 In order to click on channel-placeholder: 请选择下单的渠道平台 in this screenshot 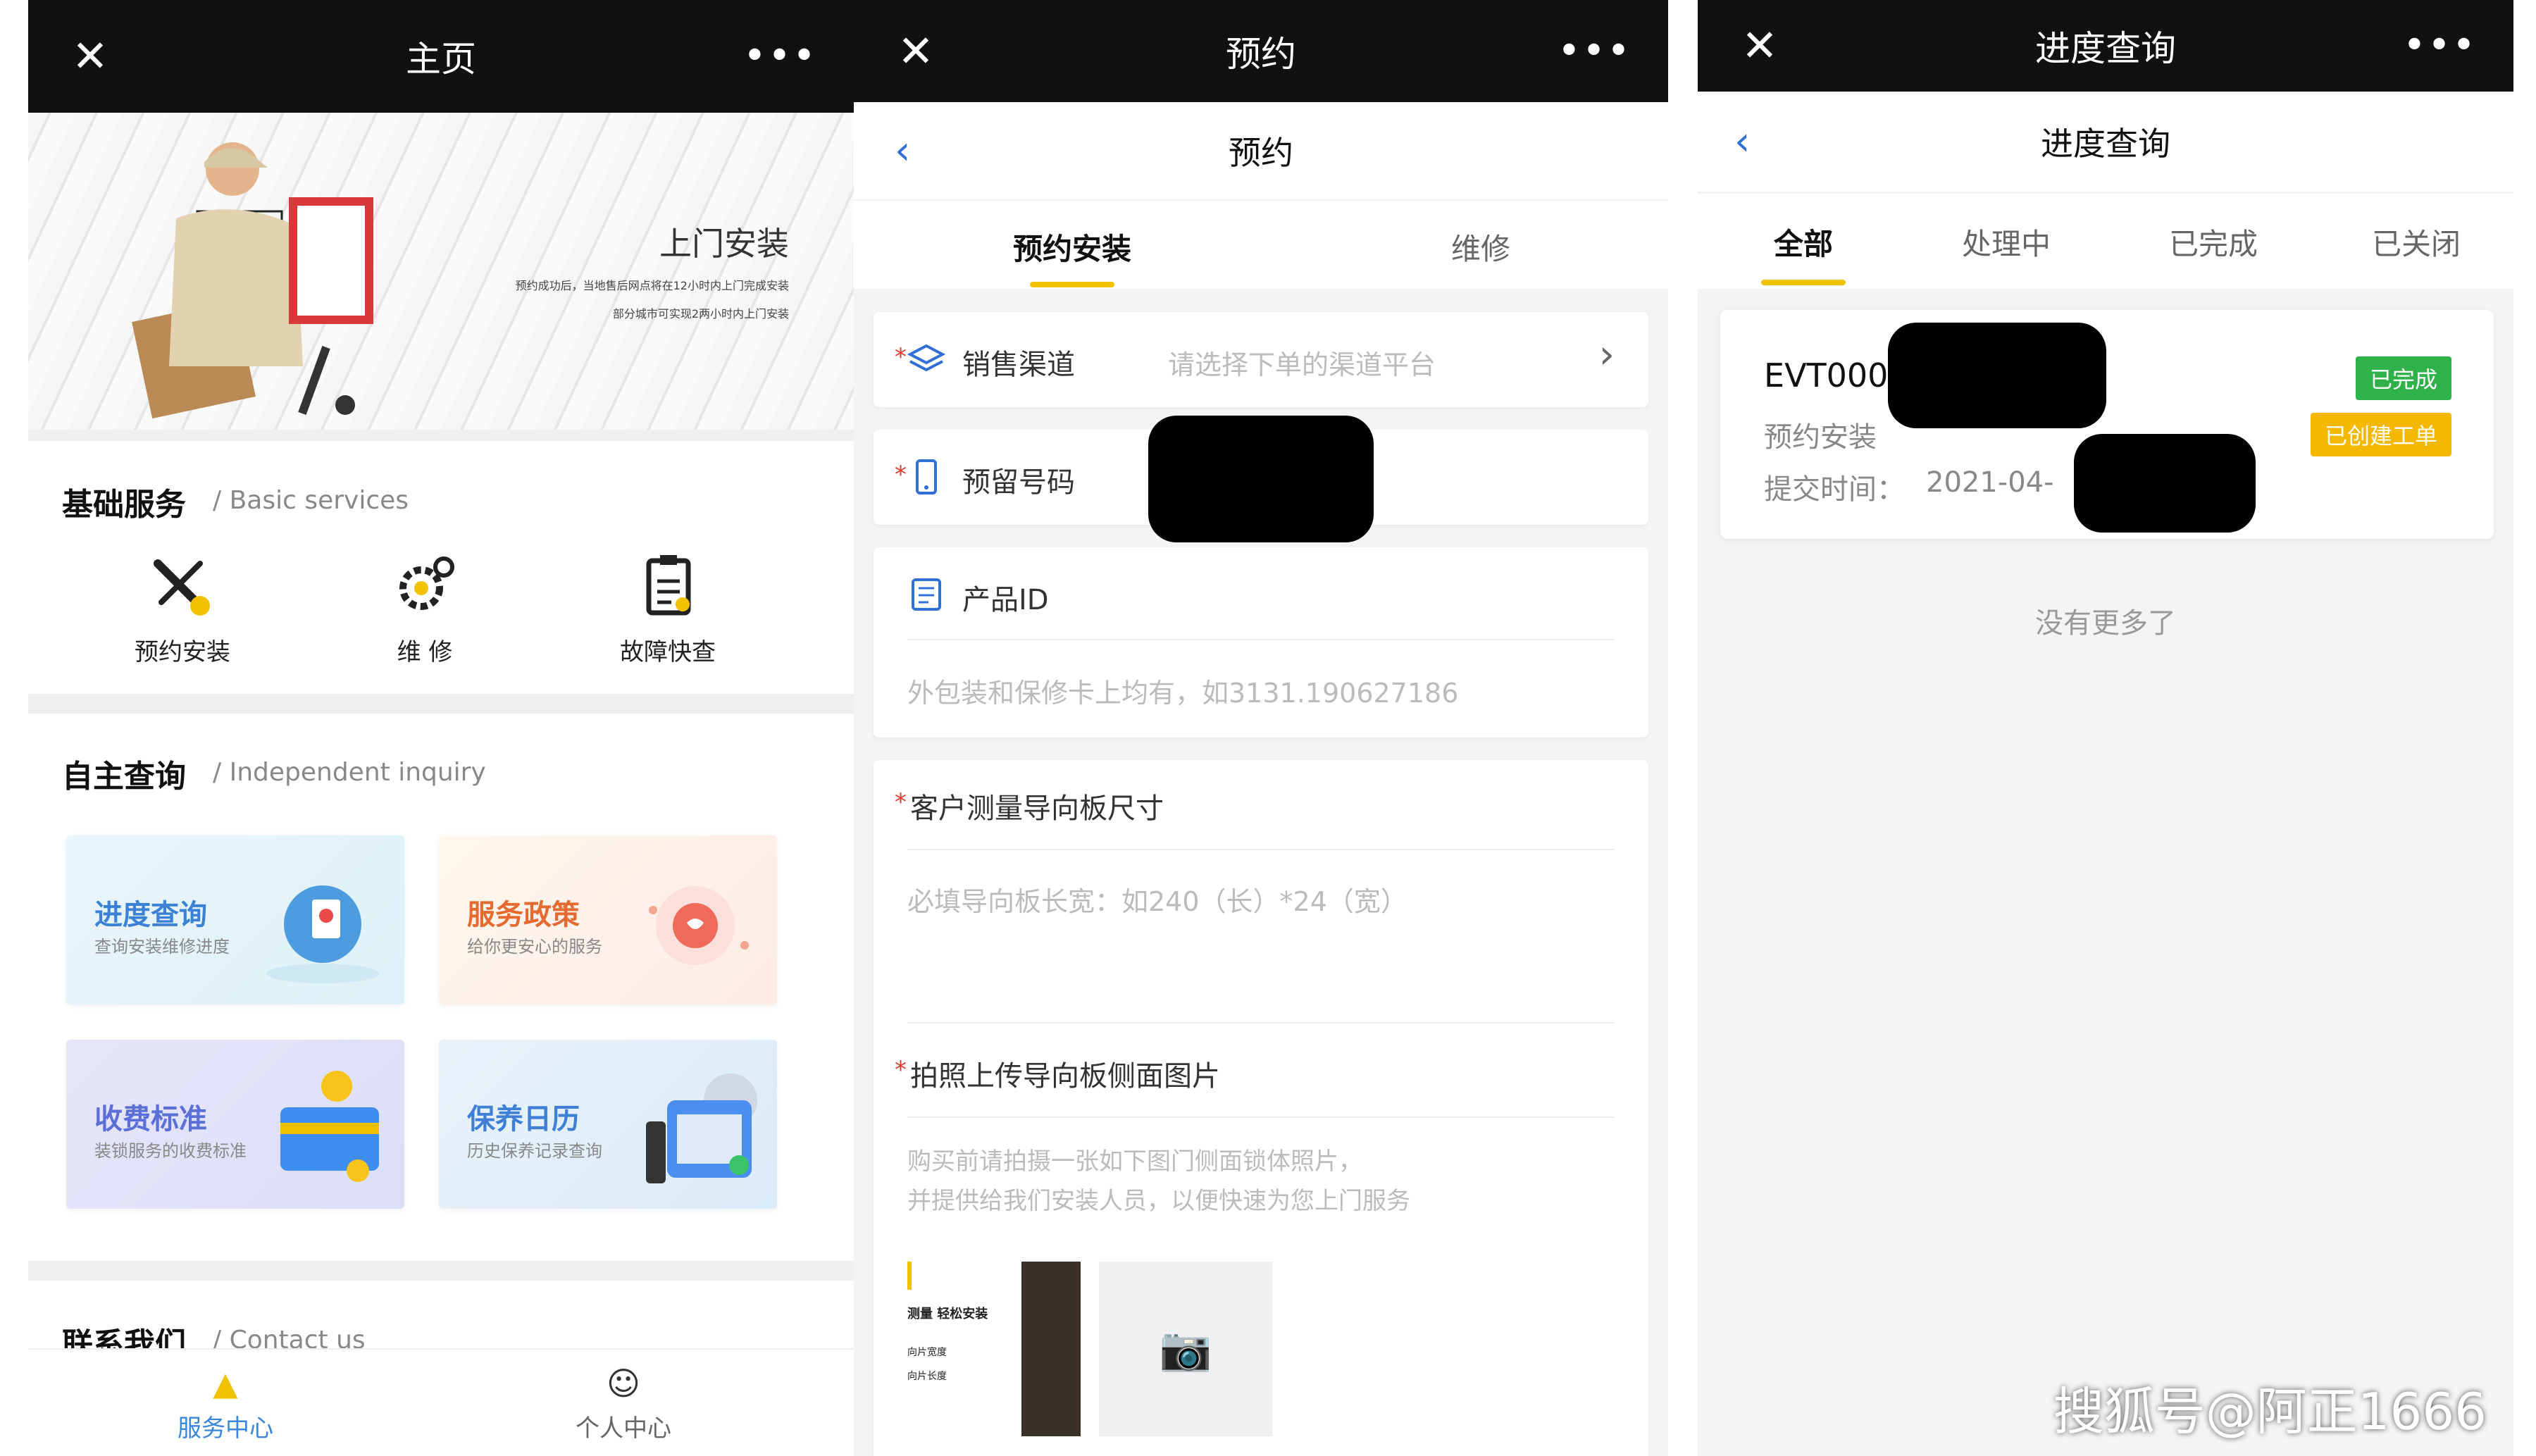, I will do `click(1302, 364)`.